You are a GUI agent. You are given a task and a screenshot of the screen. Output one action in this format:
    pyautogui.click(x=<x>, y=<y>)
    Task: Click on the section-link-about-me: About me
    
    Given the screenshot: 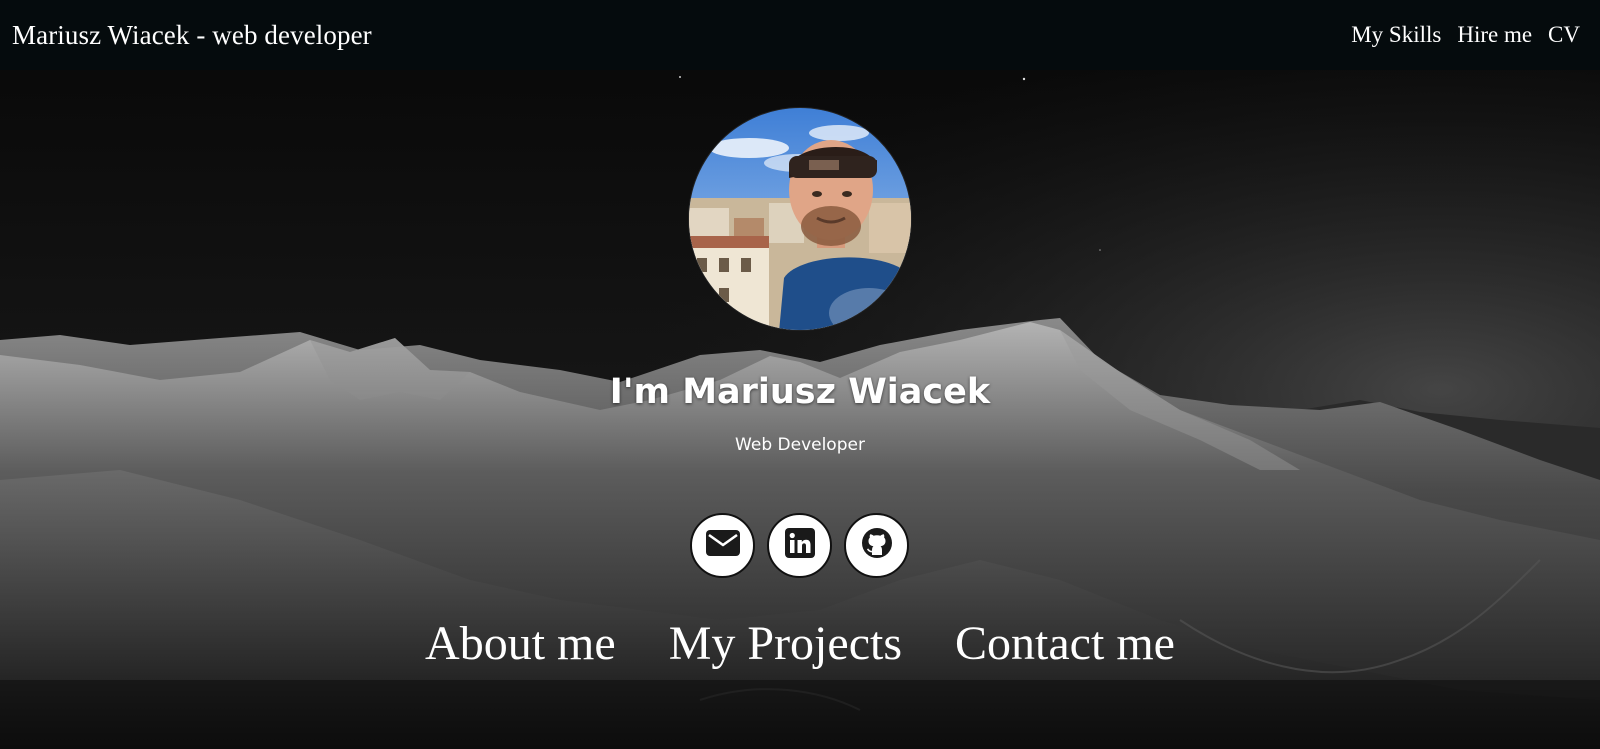 What is the action you would take?
    pyautogui.click(x=520, y=644)
    